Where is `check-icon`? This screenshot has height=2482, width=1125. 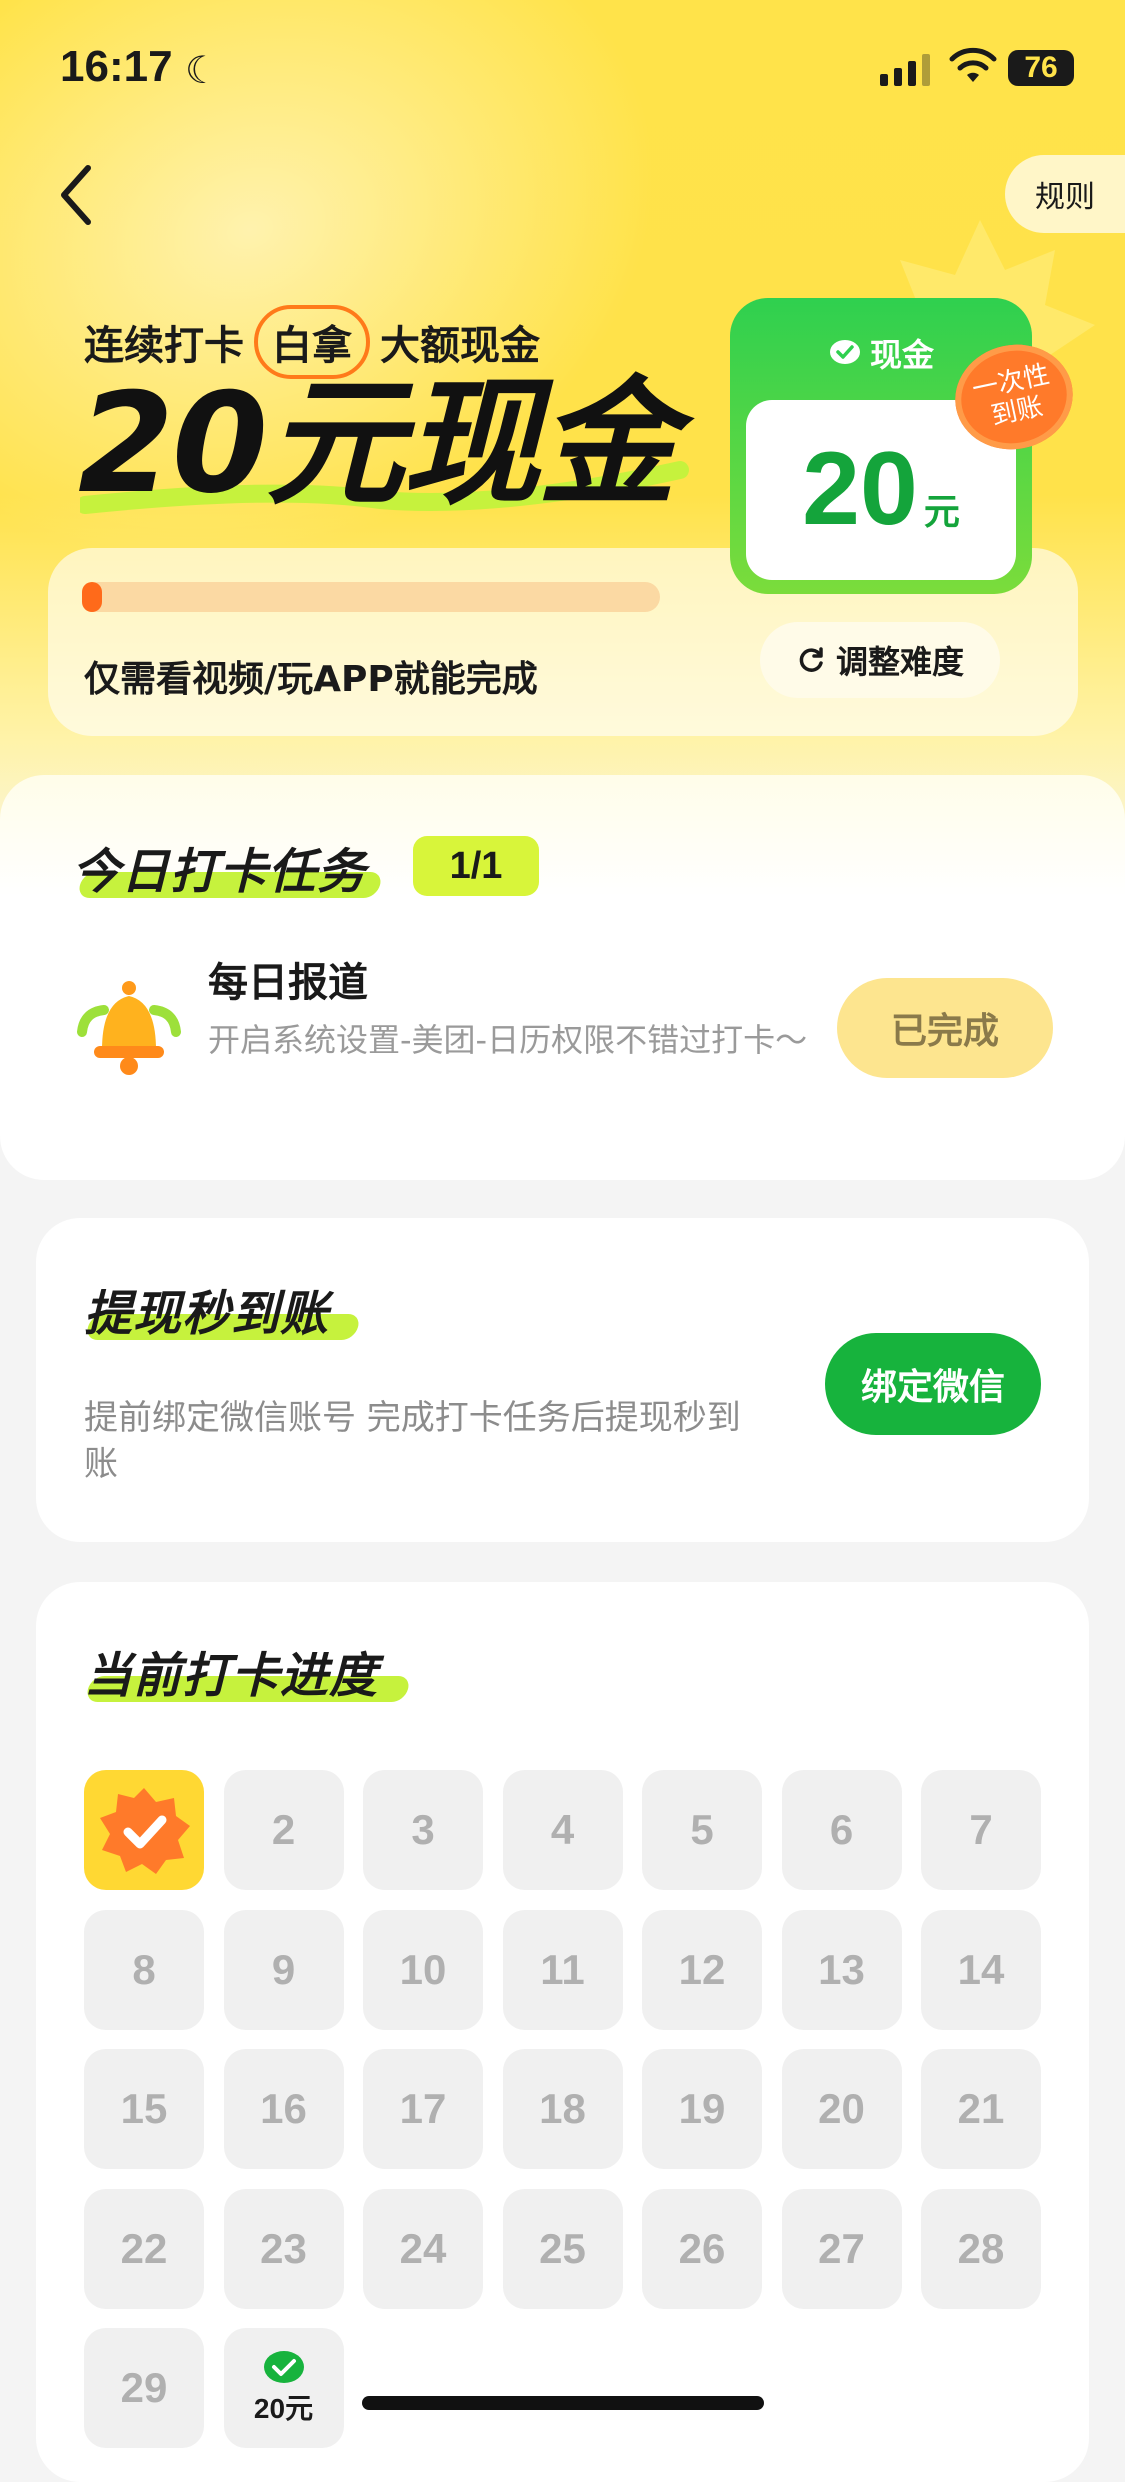 check-icon is located at coordinates (145, 1831).